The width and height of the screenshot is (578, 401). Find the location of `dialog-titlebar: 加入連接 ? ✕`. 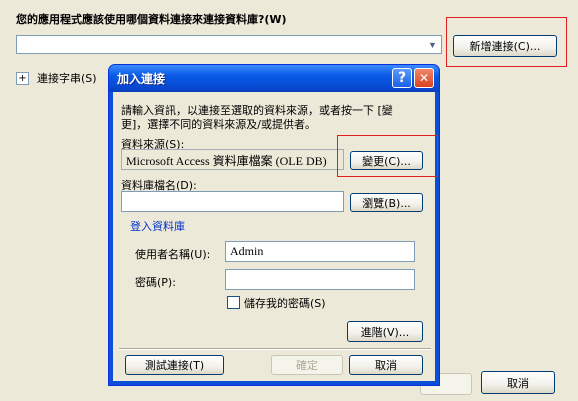

dialog-titlebar: 加入連接 ? ✕ is located at coordinates (274, 78).